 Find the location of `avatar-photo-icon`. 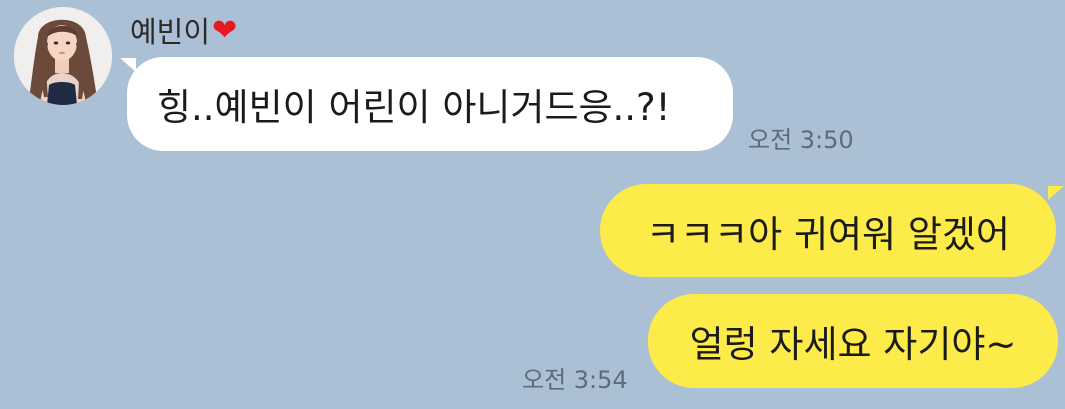

avatar-photo-icon is located at coordinates (63, 56).